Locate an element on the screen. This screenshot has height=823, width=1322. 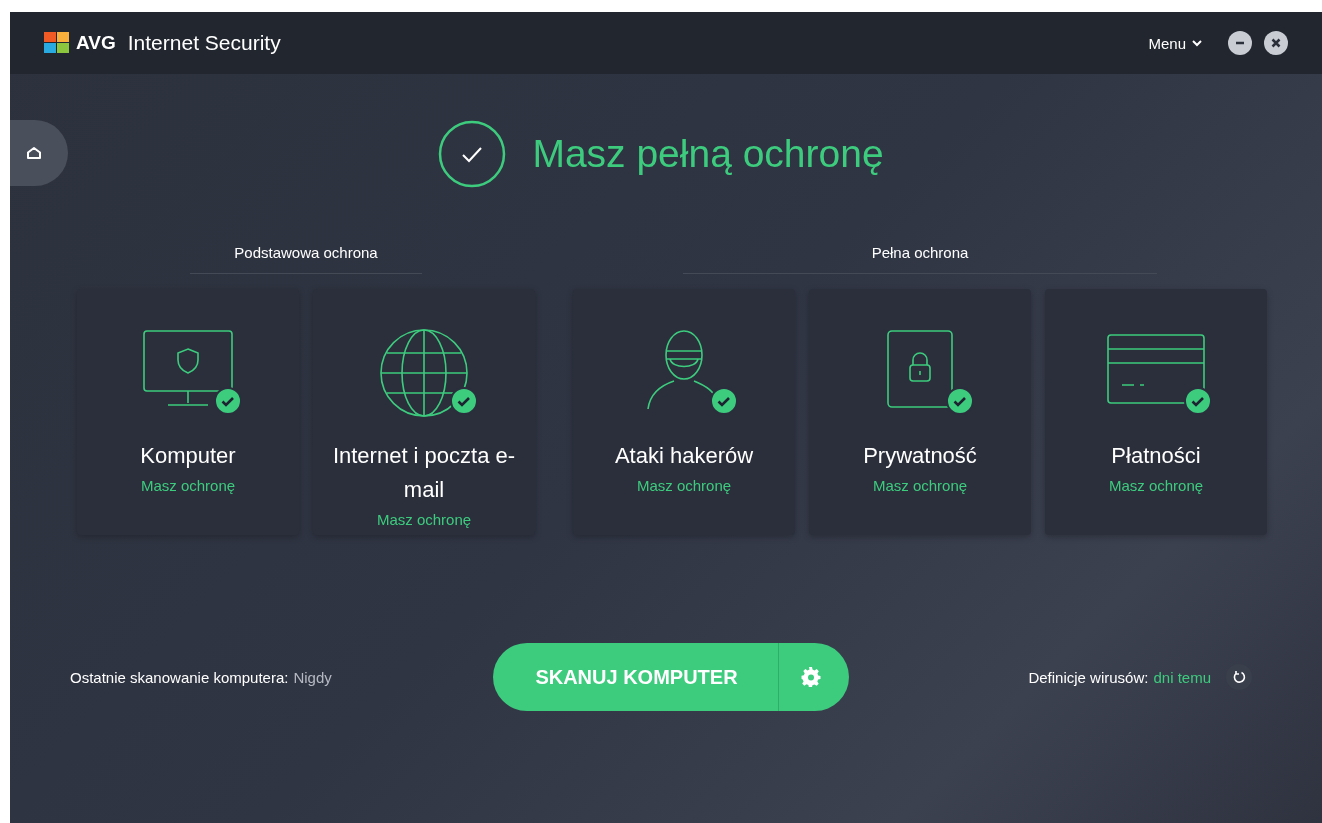
card-title: Prywatność is located at coordinates (920, 456).